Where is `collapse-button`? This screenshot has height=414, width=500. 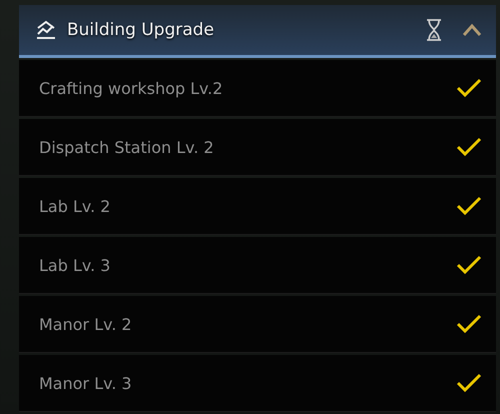
collapse-button is located at coordinates (472, 30).